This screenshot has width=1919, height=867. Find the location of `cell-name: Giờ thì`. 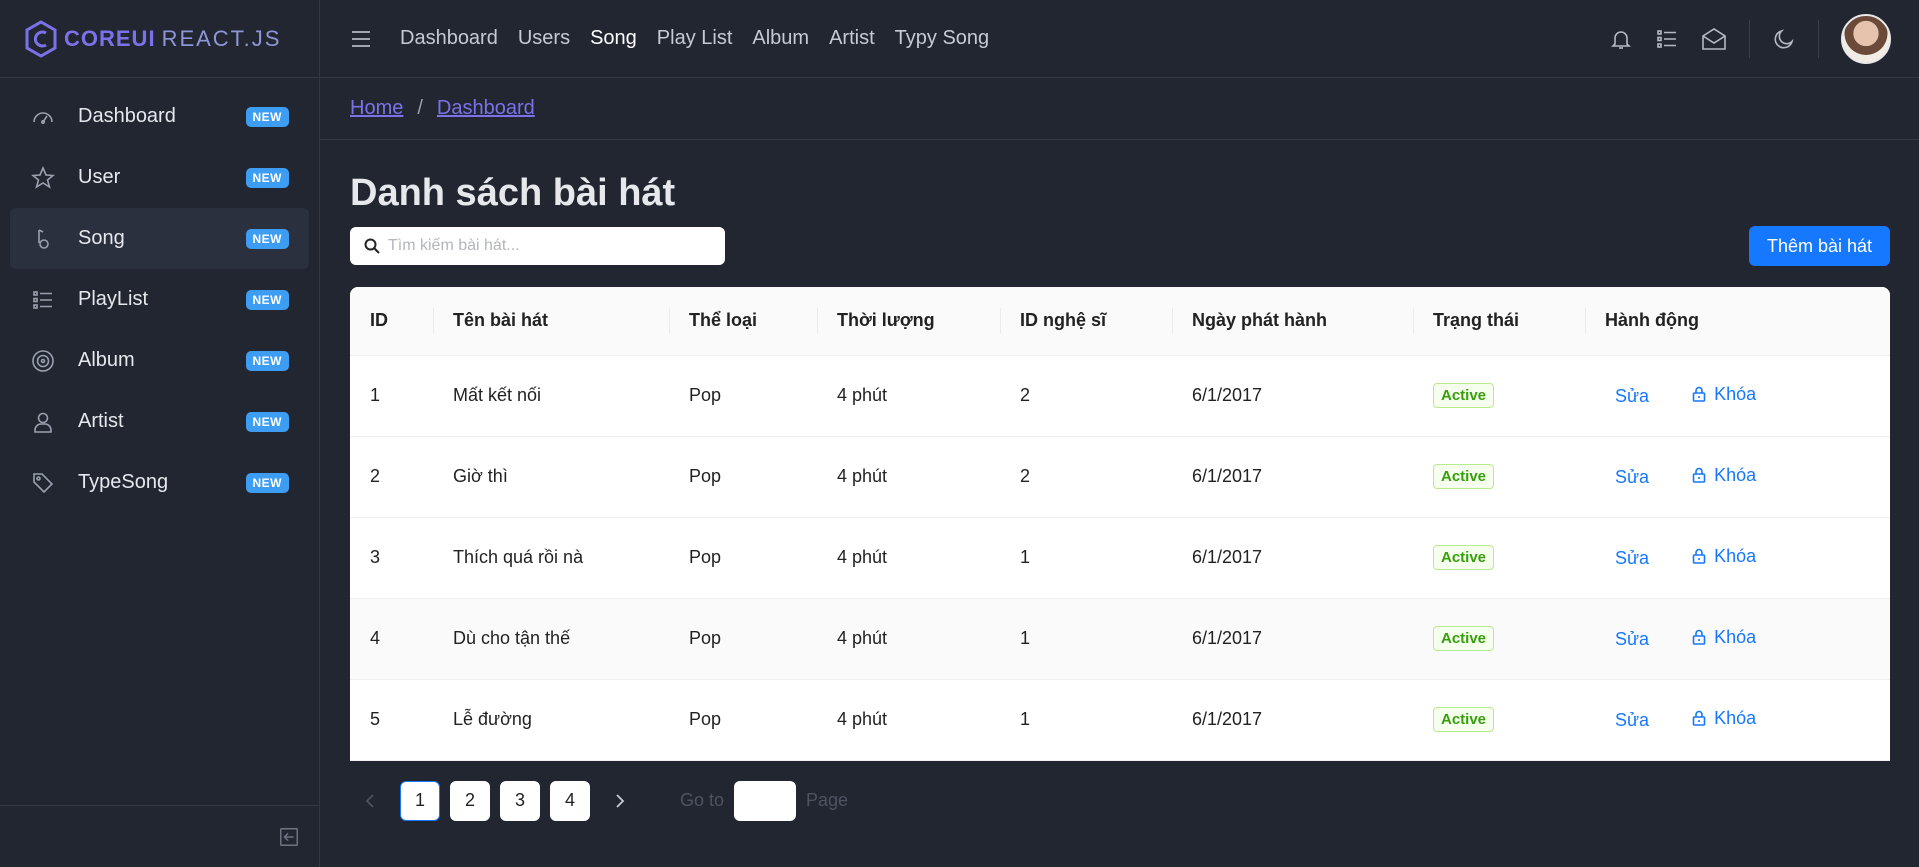

cell-name: Giờ thì is located at coordinates (551, 477).